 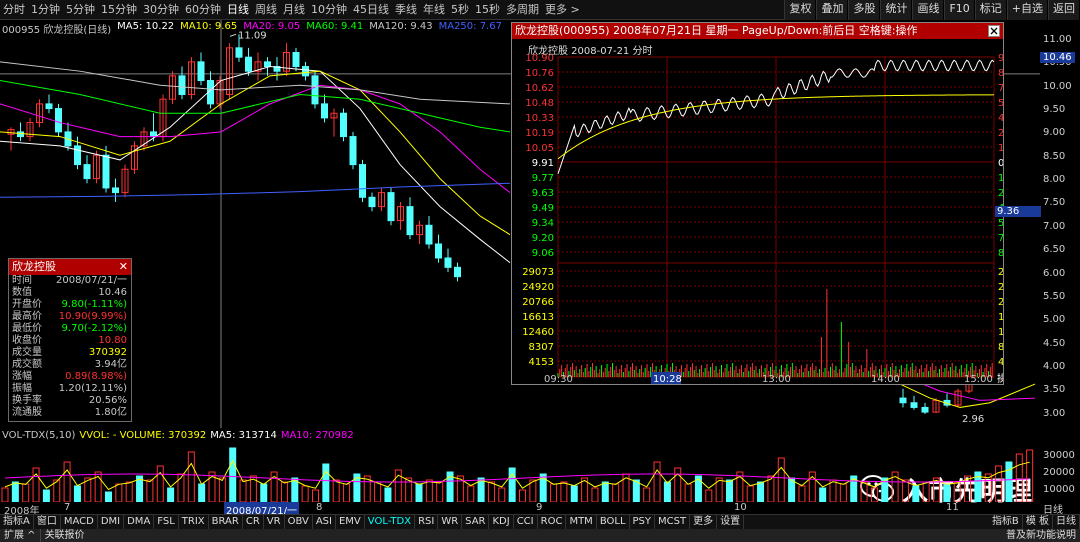 What do you see at coordinates (406, 10) in the screenshot?
I see `period-tab-11: 季线` at bounding box center [406, 10].